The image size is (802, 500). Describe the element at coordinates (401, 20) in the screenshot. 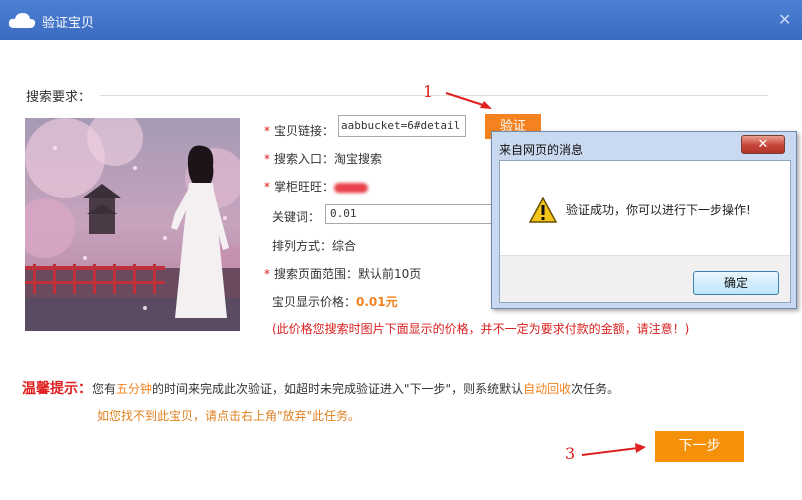

I see `title-bar: 验证宝贝 ✕` at that location.